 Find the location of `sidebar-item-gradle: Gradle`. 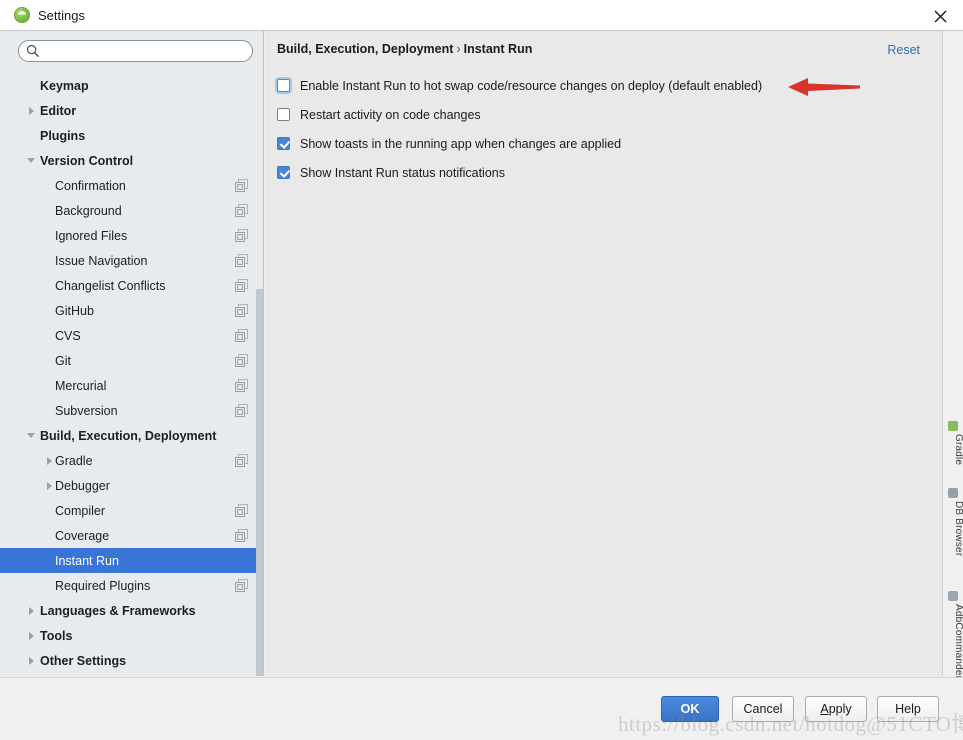

sidebar-item-gradle: Gradle is located at coordinates (131, 460).